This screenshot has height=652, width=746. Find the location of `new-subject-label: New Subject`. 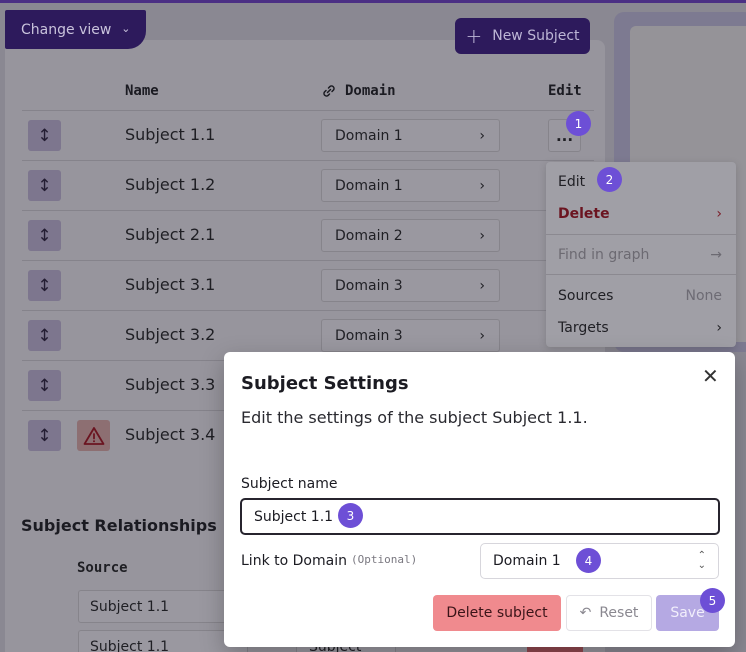

new-subject-label: New Subject is located at coordinates (536, 36).